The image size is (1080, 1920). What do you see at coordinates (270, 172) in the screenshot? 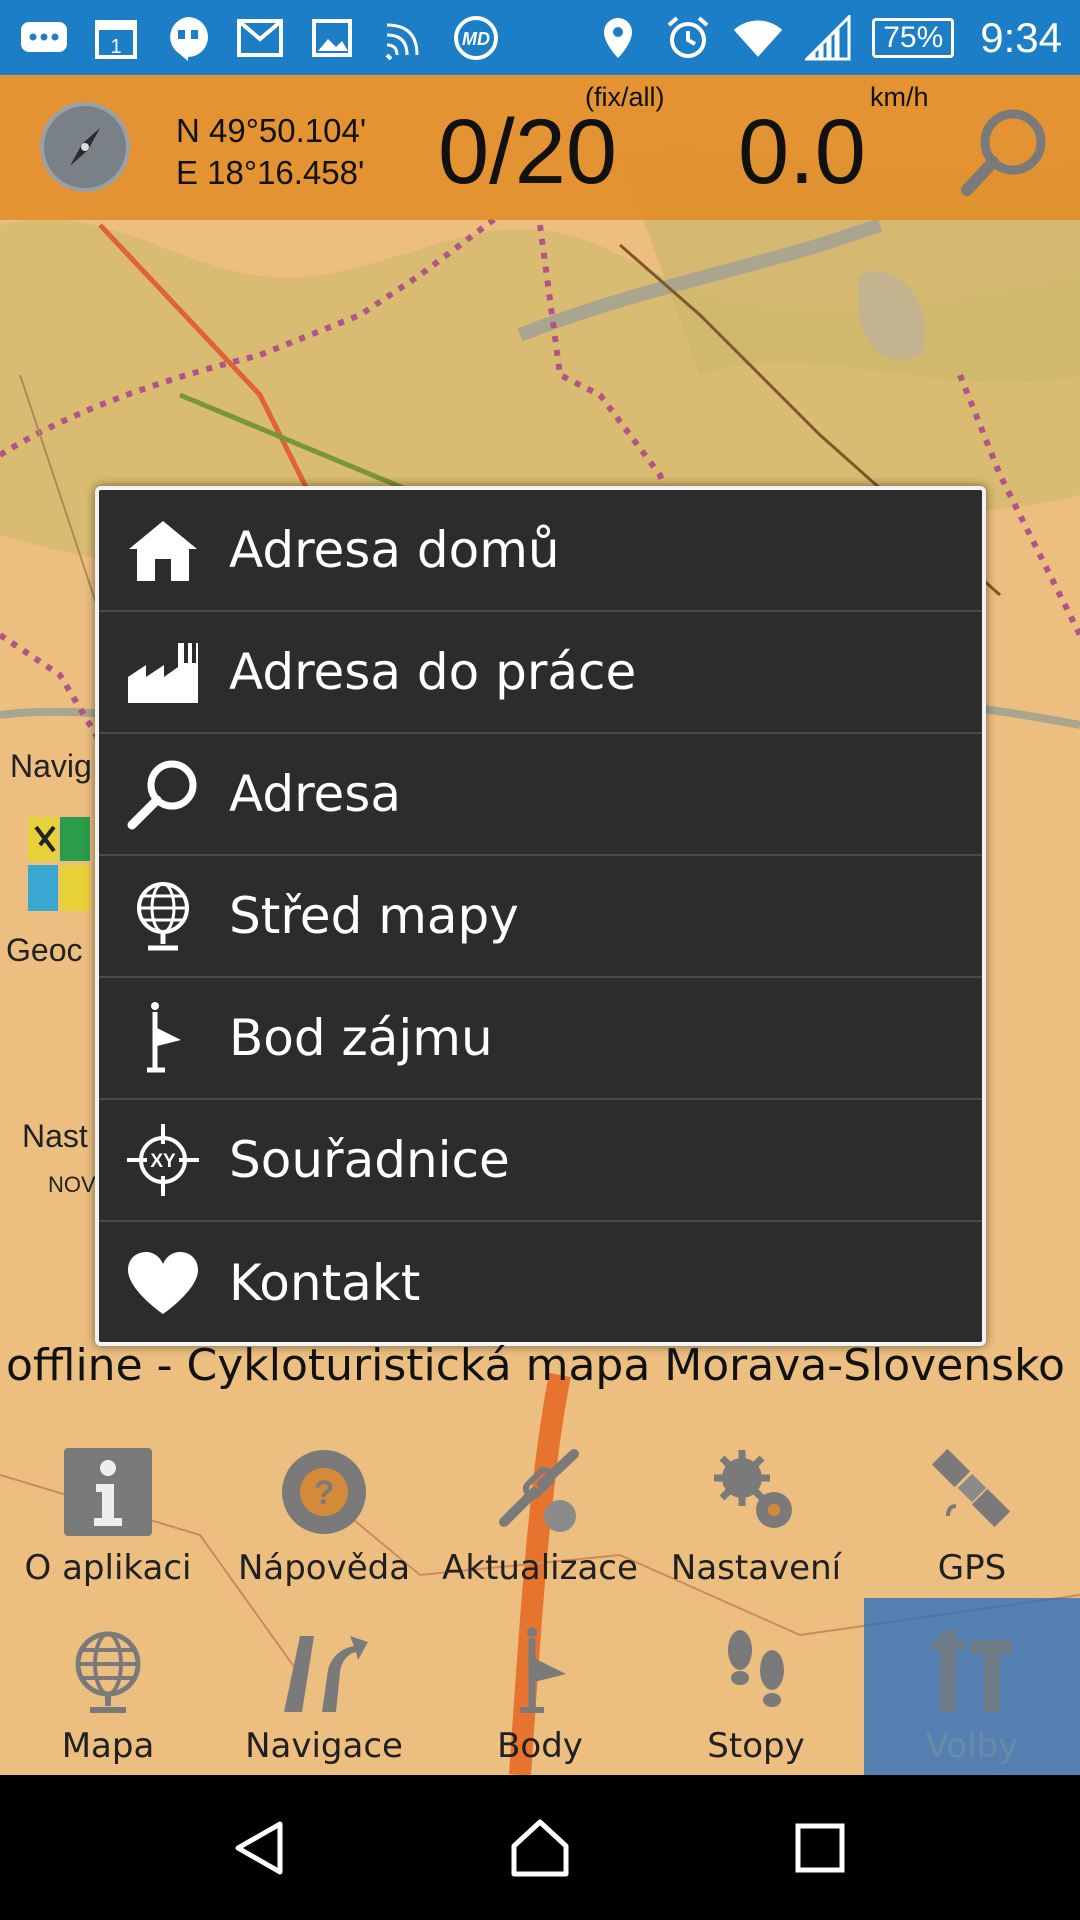
I see `longitude: E 18°16.458'` at bounding box center [270, 172].